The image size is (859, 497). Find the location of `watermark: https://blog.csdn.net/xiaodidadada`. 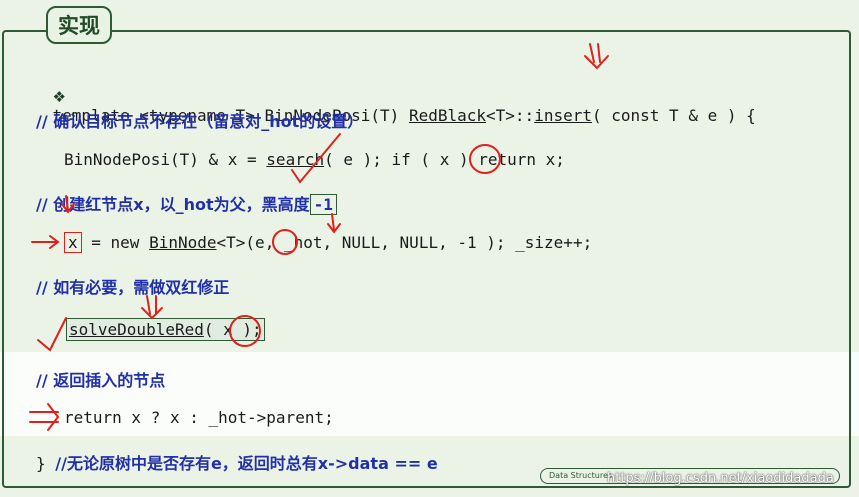

watermark: https://blog.csdn.net/xiaodidadada is located at coordinates (720, 478).